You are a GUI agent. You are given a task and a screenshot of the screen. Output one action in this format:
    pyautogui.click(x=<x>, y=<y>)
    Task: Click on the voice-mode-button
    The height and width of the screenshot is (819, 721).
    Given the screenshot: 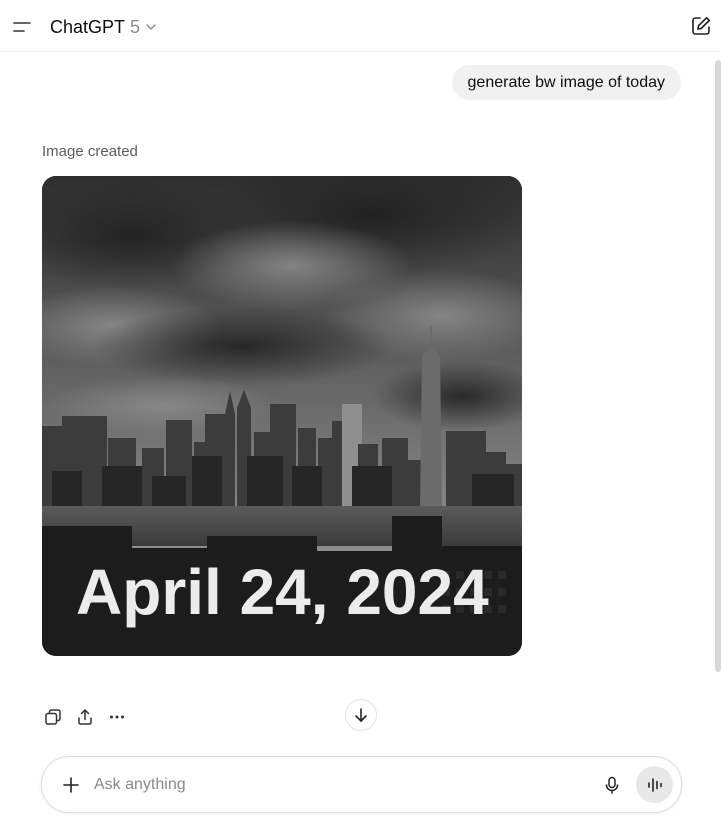 What is the action you would take?
    pyautogui.click(x=654, y=784)
    